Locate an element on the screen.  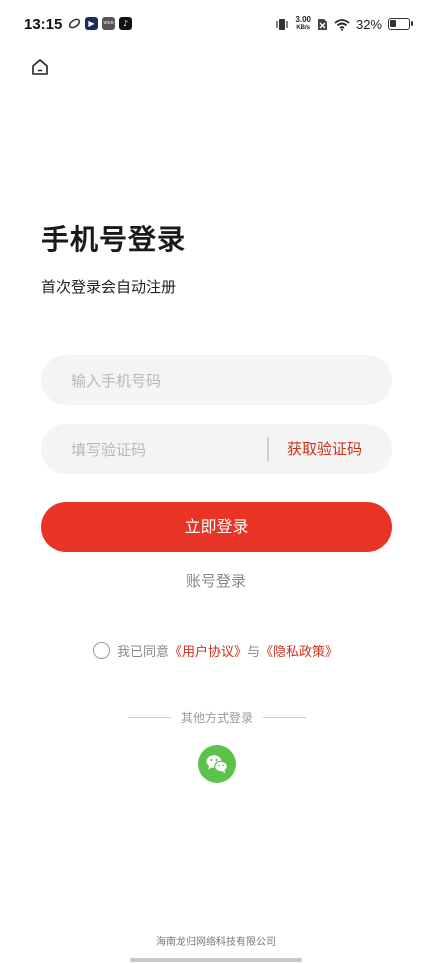
page-subtitle: 首次登录会自动注册 is located at coordinates (109, 287).